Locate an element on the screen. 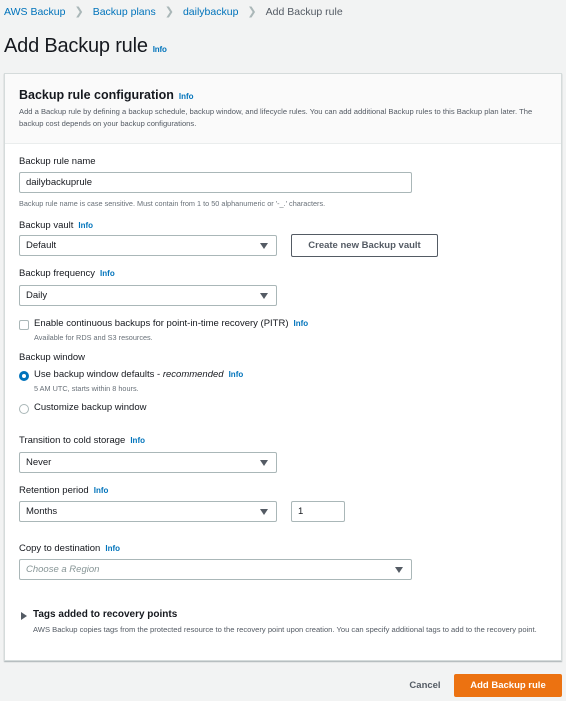 This screenshot has height=701, width=566. frequency-label: Backup frequency Info is located at coordinates (67, 273).